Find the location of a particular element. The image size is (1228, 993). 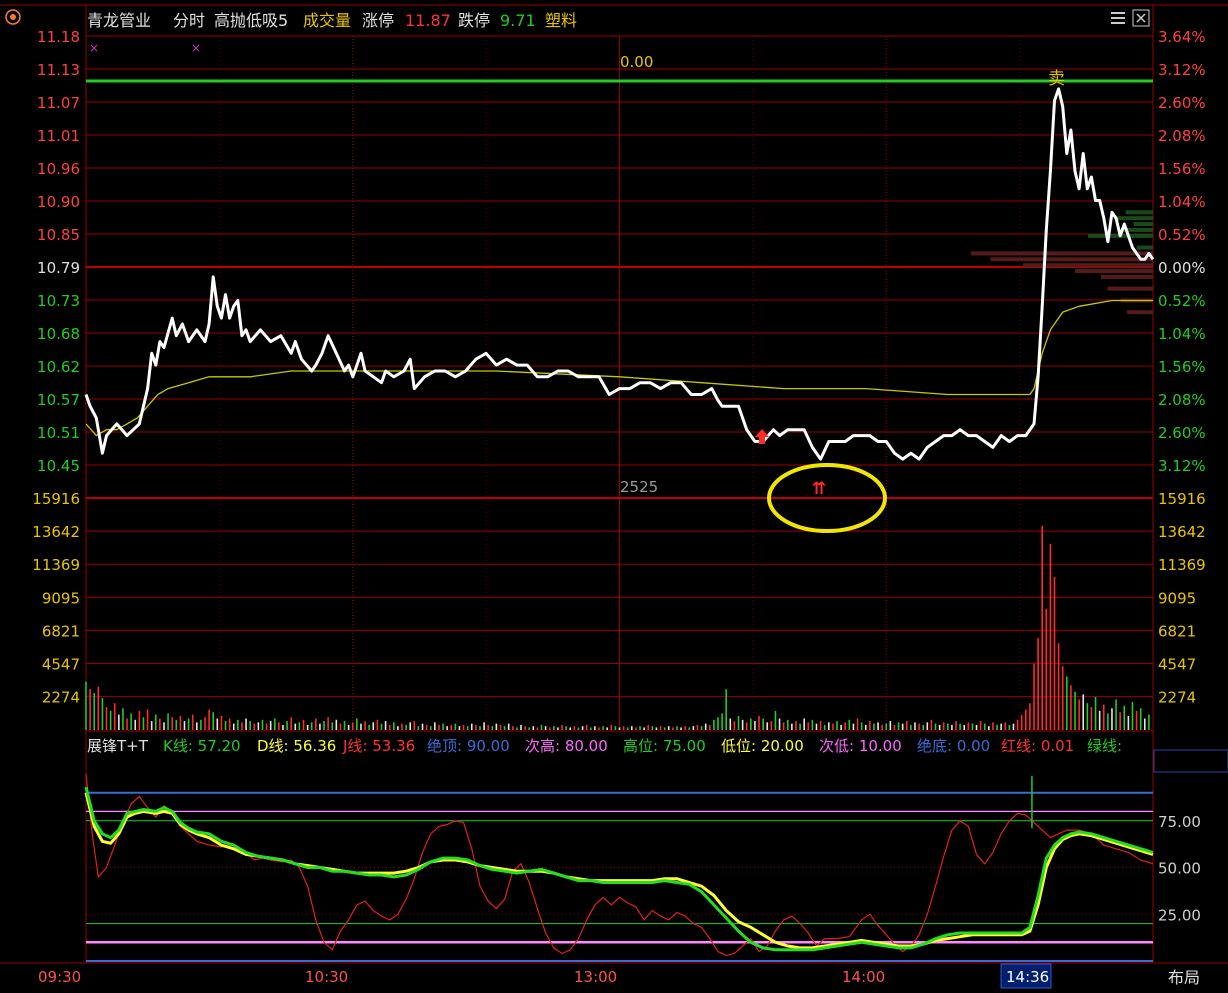

price-tick-label: 10.68 is located at coordinates (58, 334).